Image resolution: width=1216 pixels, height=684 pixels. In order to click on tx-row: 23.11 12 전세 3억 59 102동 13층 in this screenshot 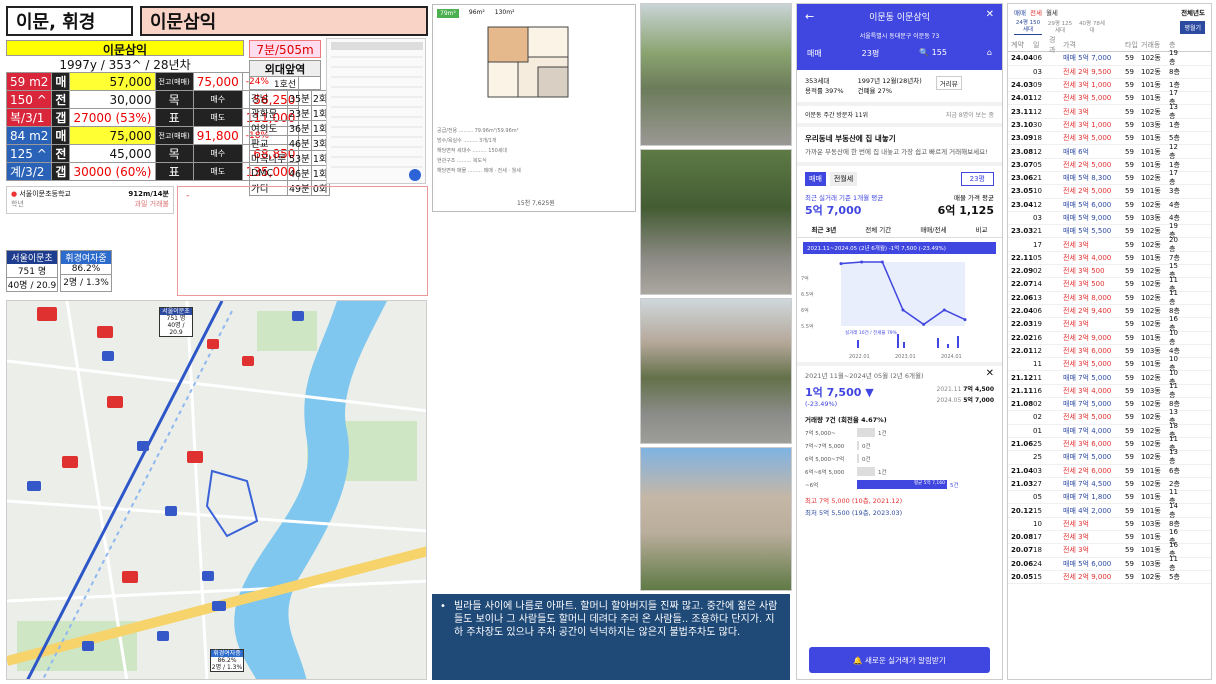, I will do `click(1109, 111)`.